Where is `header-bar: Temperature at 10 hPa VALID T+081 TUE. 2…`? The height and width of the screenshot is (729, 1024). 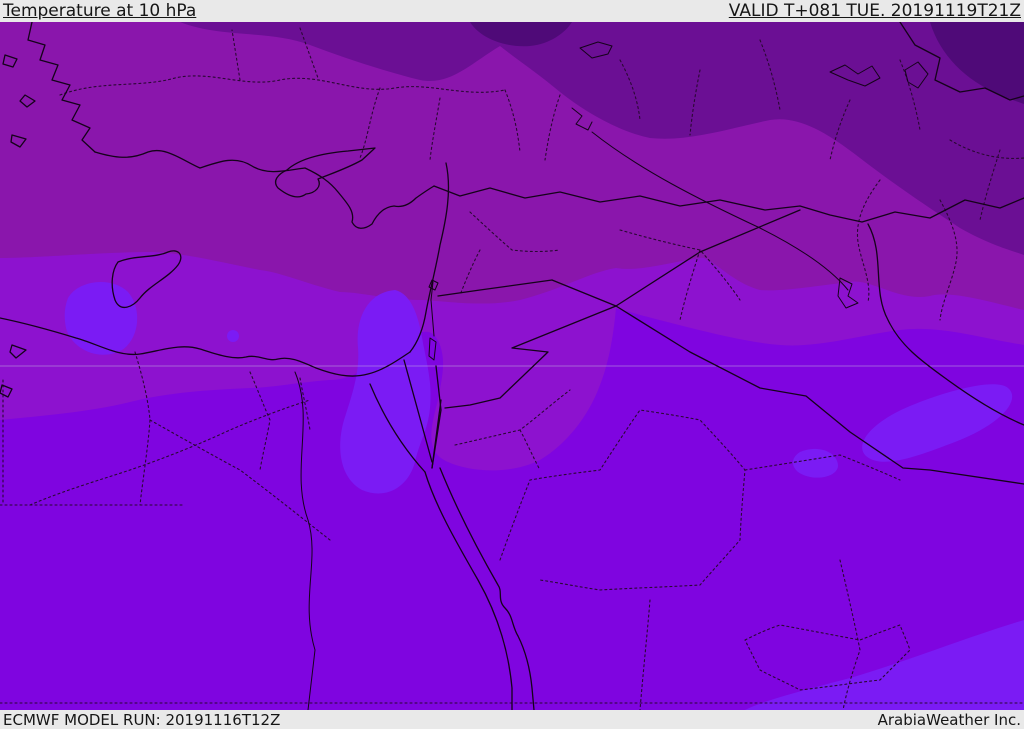 header-bar: Temperature at 10 hPa VALID T+081 TUE. 2… is located at coordinates (512, 11).